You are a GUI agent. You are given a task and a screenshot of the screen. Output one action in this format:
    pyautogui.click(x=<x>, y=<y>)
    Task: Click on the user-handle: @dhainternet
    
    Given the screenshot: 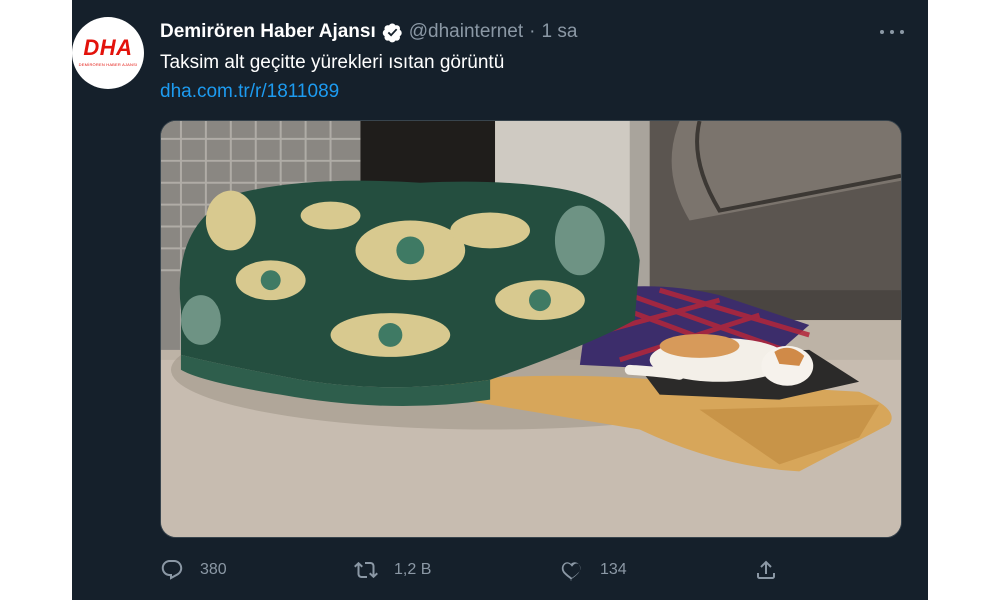 What is the action you would take?
    pyautogui.click(x=466, y=32)
    